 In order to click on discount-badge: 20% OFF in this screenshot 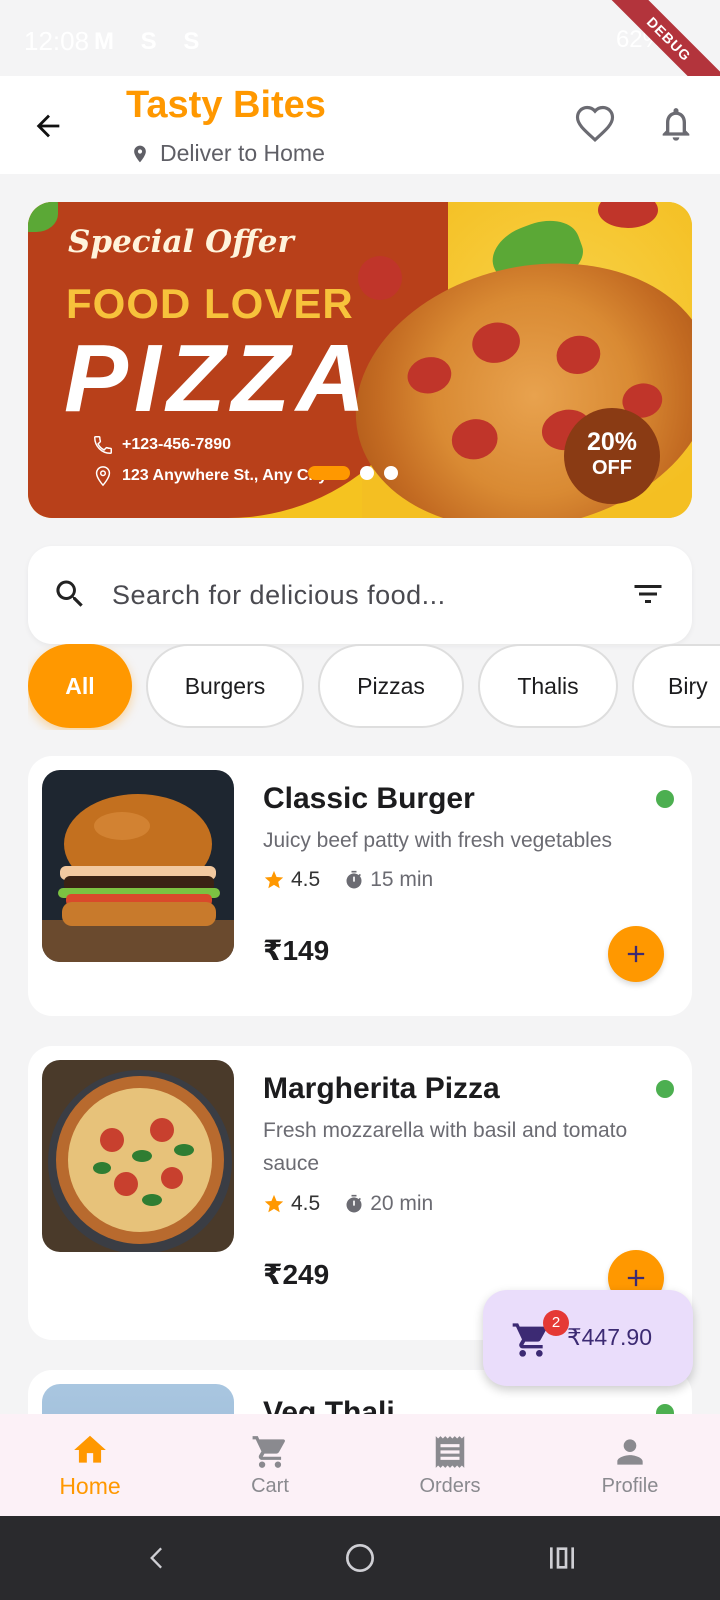, I will do `click(612, 456)`.